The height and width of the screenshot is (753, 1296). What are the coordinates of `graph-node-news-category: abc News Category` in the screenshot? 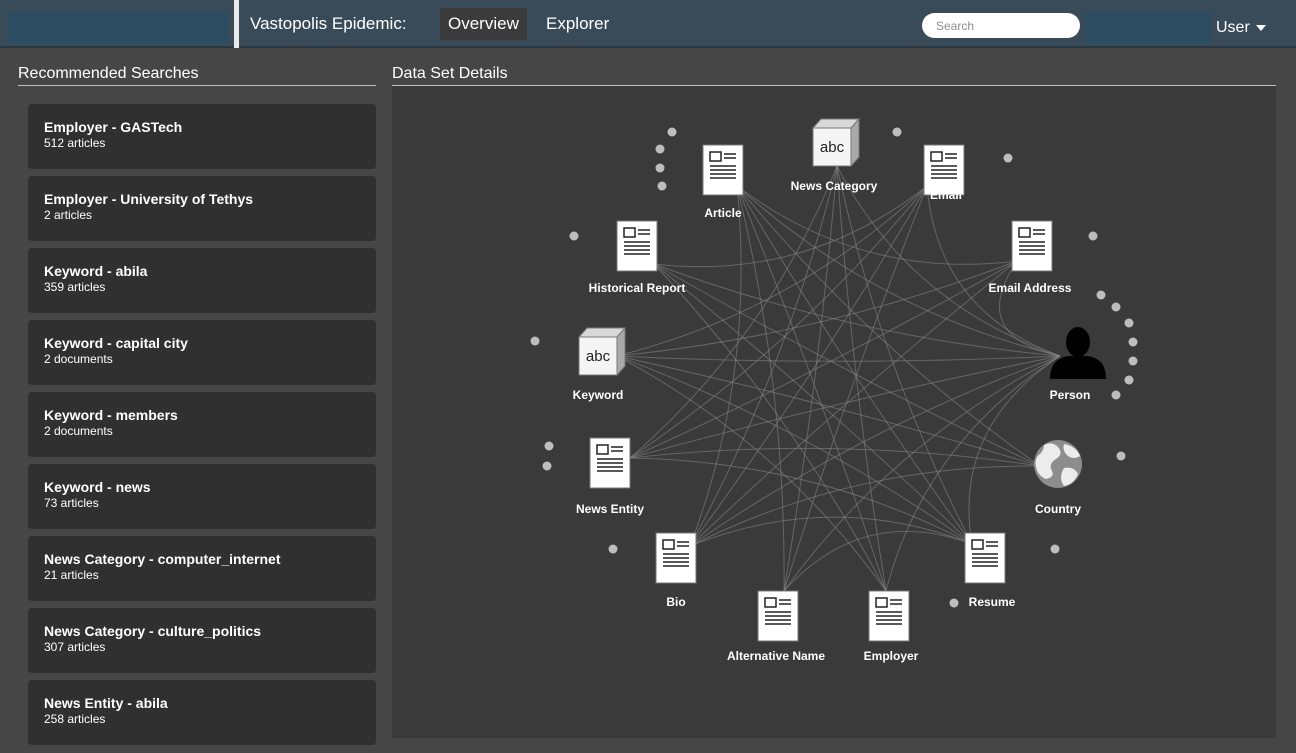 It's located at (834, 155).